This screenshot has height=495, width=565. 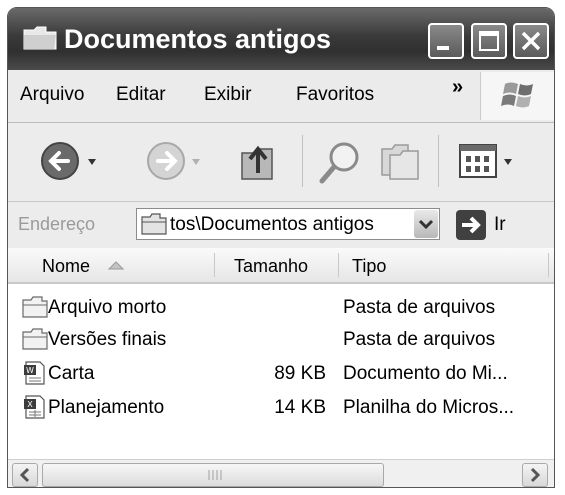 What do you see at coordinates (73, 161) in the screenshot?
I see `back-button` at bounding box center [73, 161].